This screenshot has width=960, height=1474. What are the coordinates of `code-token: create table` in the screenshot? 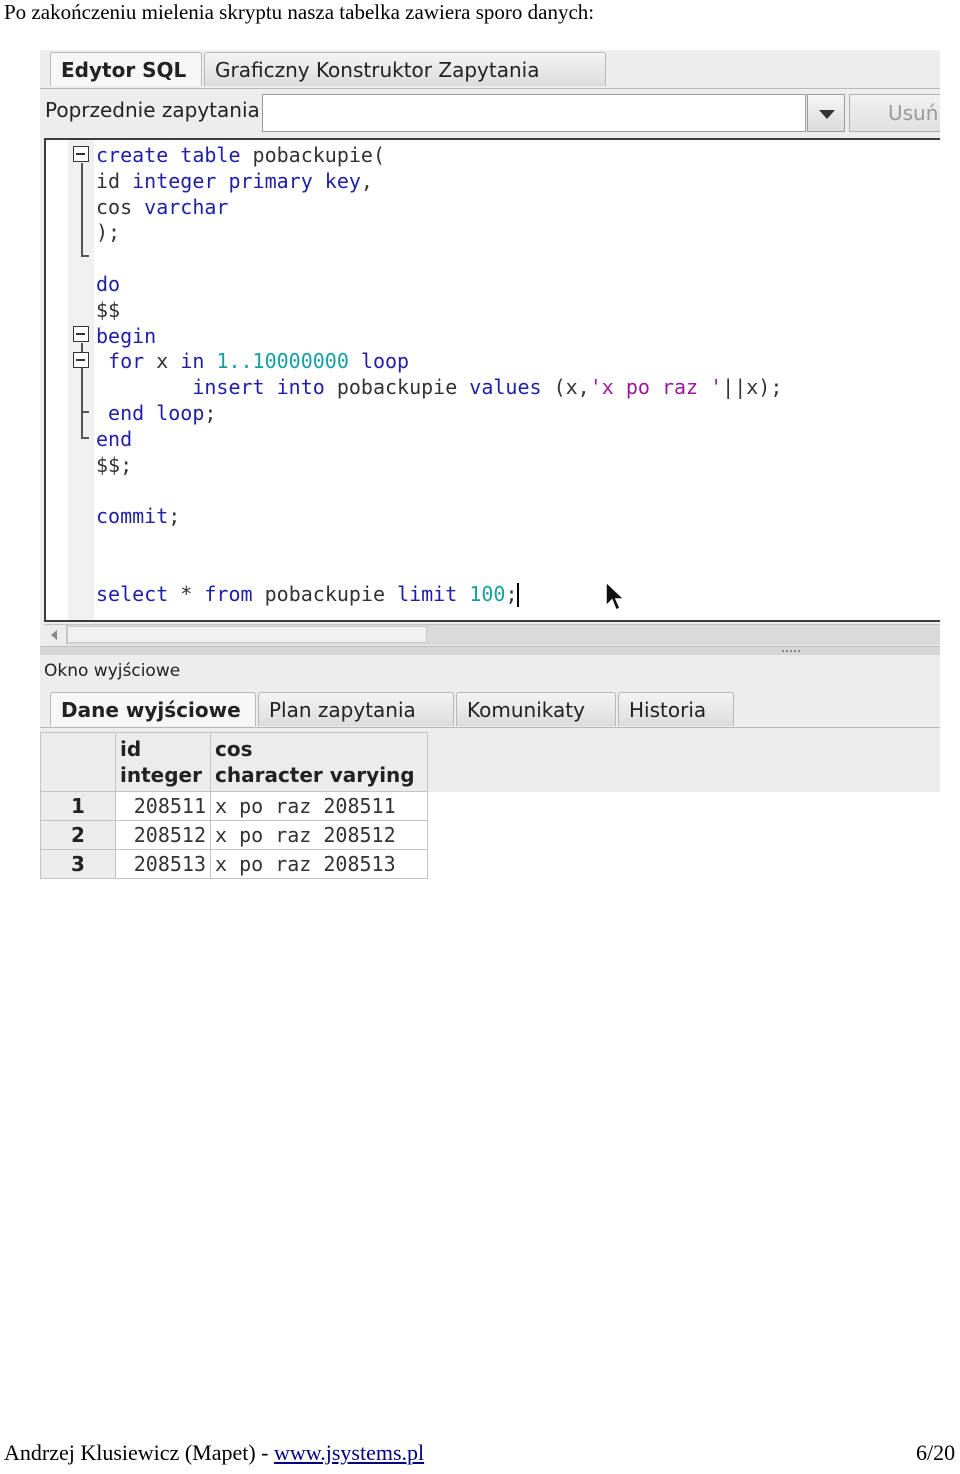 It's located at (174, 155).